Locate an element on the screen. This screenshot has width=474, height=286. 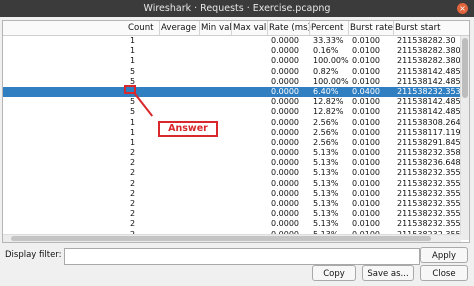
horizontal-scroll-thumb is located at coordinates (221, 238).